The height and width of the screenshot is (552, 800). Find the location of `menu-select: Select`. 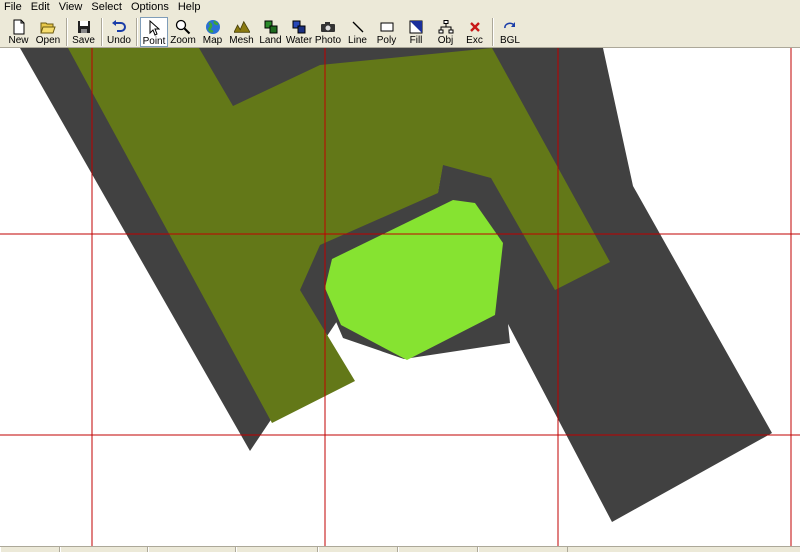

menu-select: Select is located at coordinates (107, 7).